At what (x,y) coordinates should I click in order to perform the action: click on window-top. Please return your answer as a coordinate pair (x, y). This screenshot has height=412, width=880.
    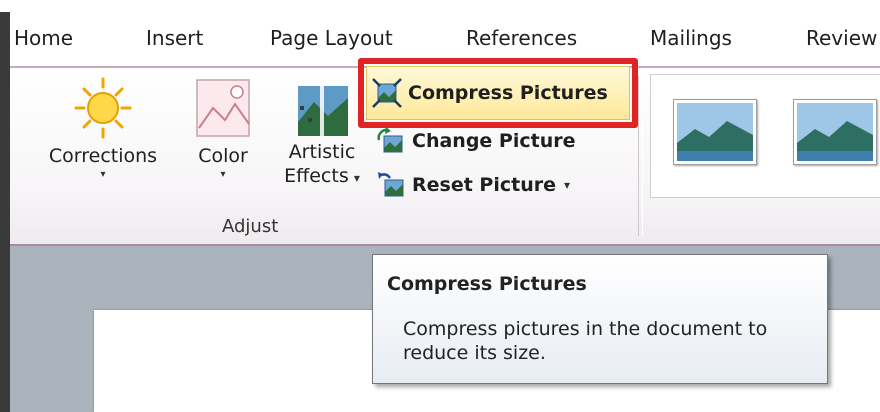
    Looking at the image, I should click on (440, 6).